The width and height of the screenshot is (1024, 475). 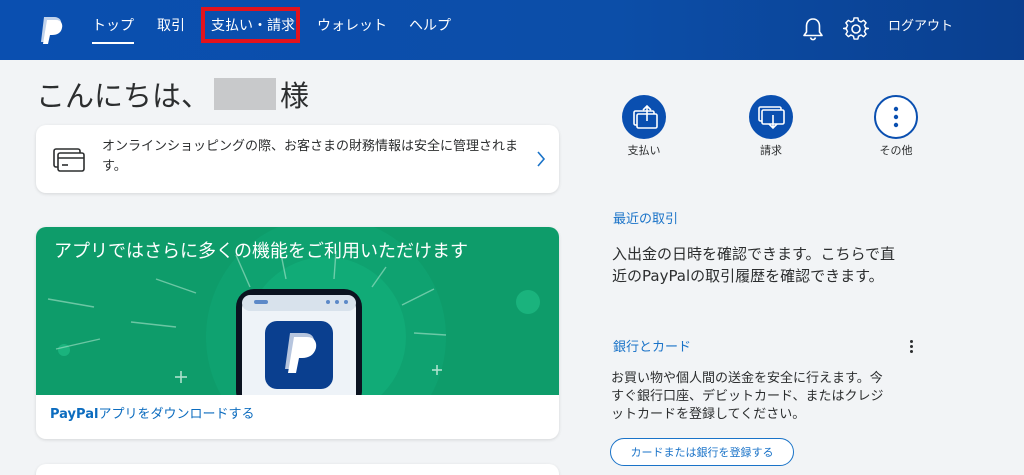 What do you see at coordinates (261, 251) in the screenshot?
I see `promo-title: アプリではさらに多くの機能をご利用いただけます` at bounding box center [261, 251].